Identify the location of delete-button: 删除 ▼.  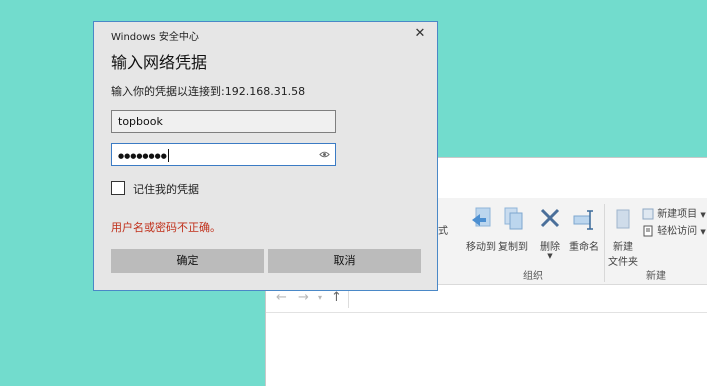
(550, 233).